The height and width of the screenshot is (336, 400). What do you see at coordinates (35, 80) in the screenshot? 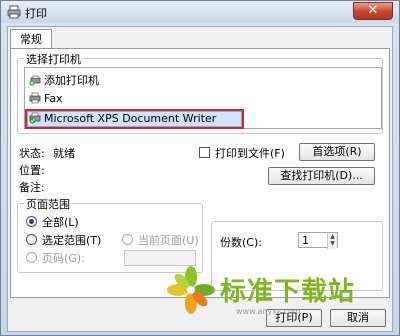
I see `add-printer-icon` at bounding box center [35, 80].